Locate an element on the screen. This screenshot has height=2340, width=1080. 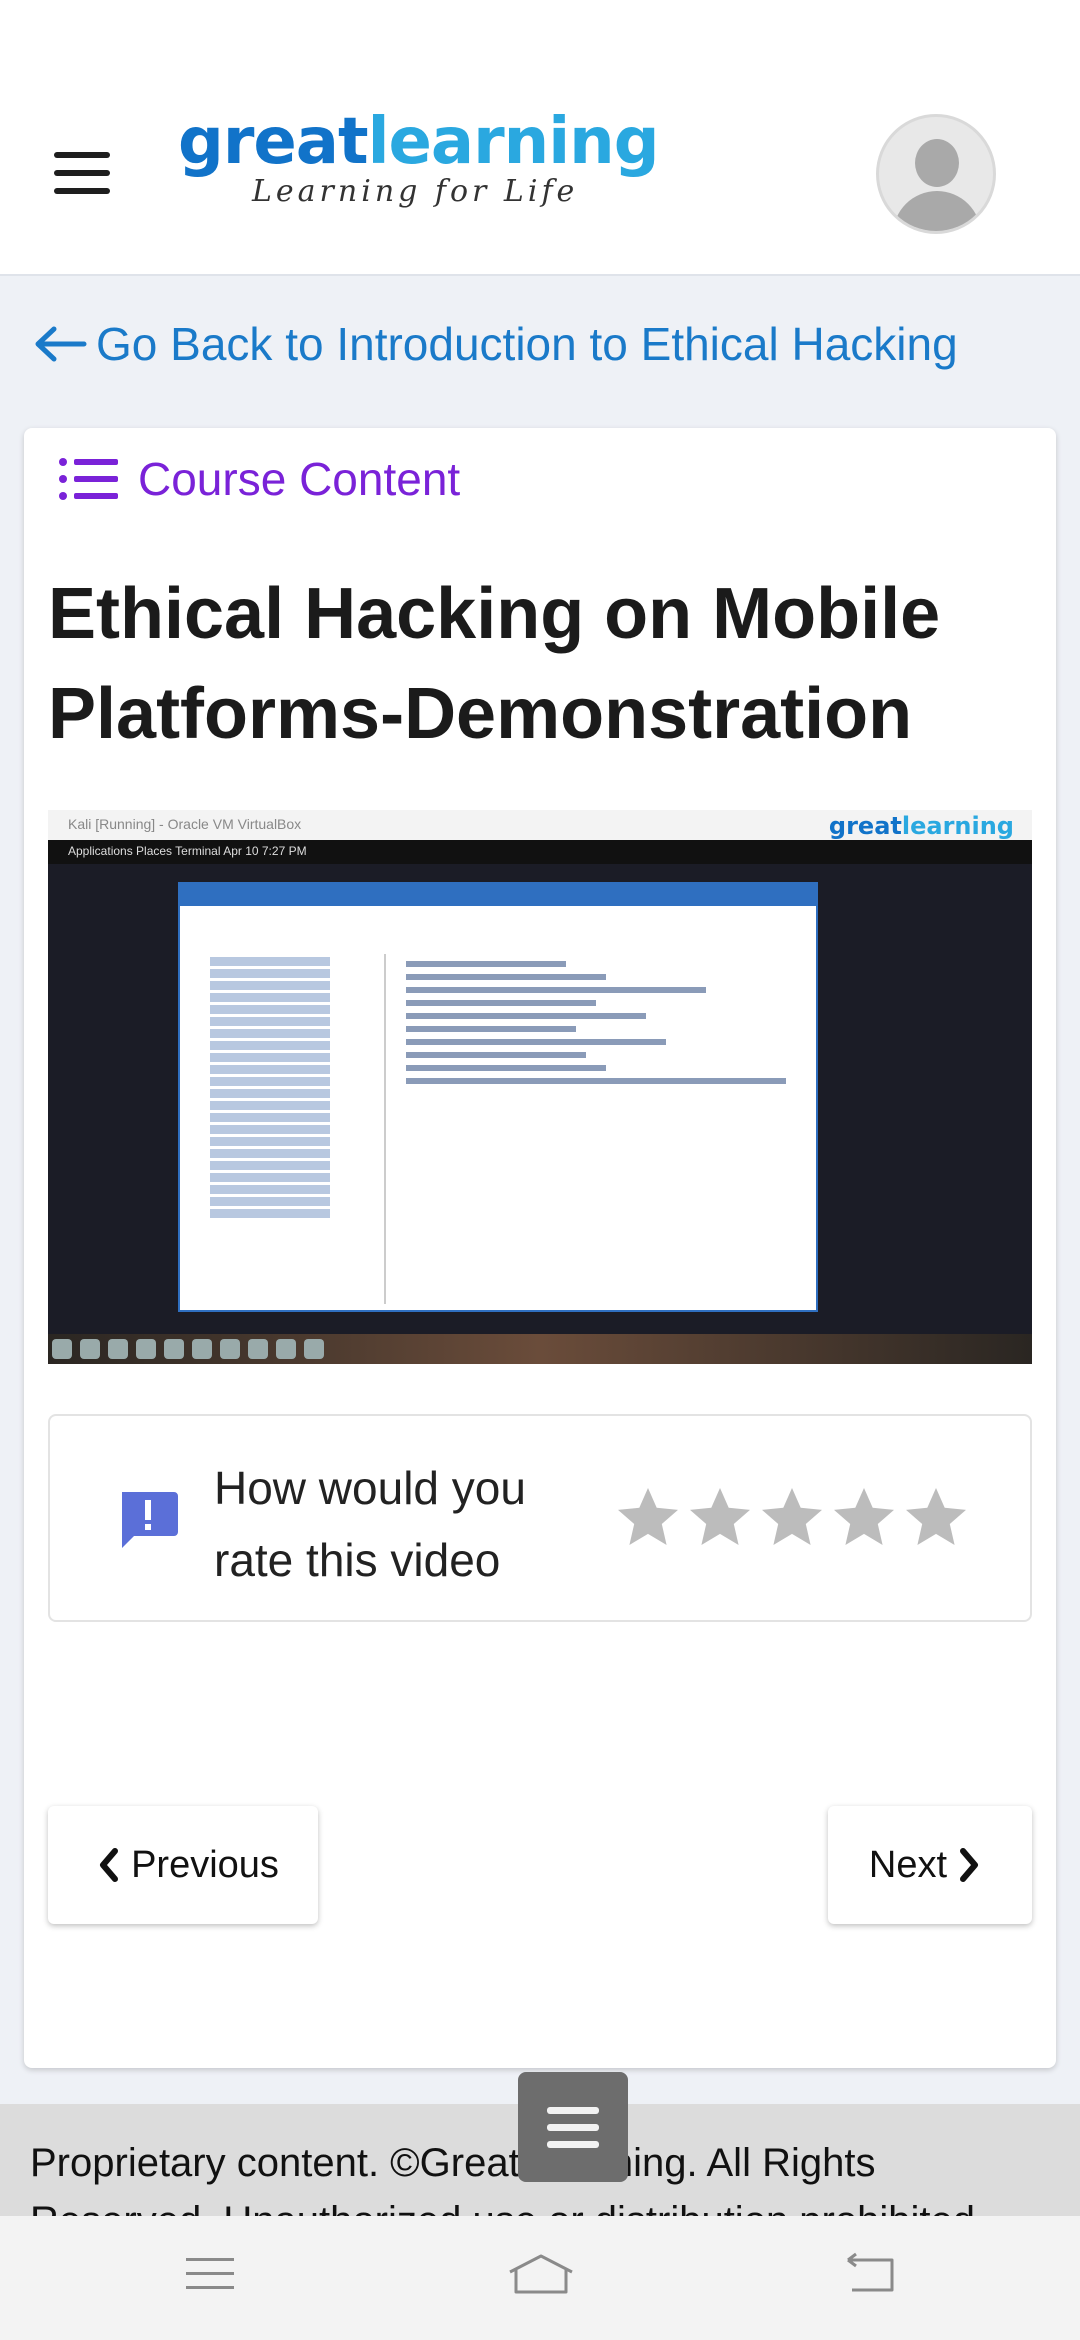
rating-question: How would you rate this video is located at coordinates (370, 1524).